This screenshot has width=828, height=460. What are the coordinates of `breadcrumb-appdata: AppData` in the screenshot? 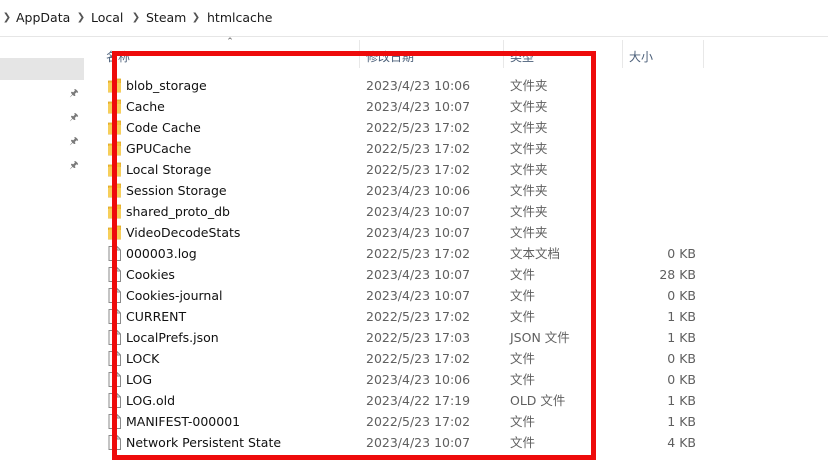 It's located at (43, 18).